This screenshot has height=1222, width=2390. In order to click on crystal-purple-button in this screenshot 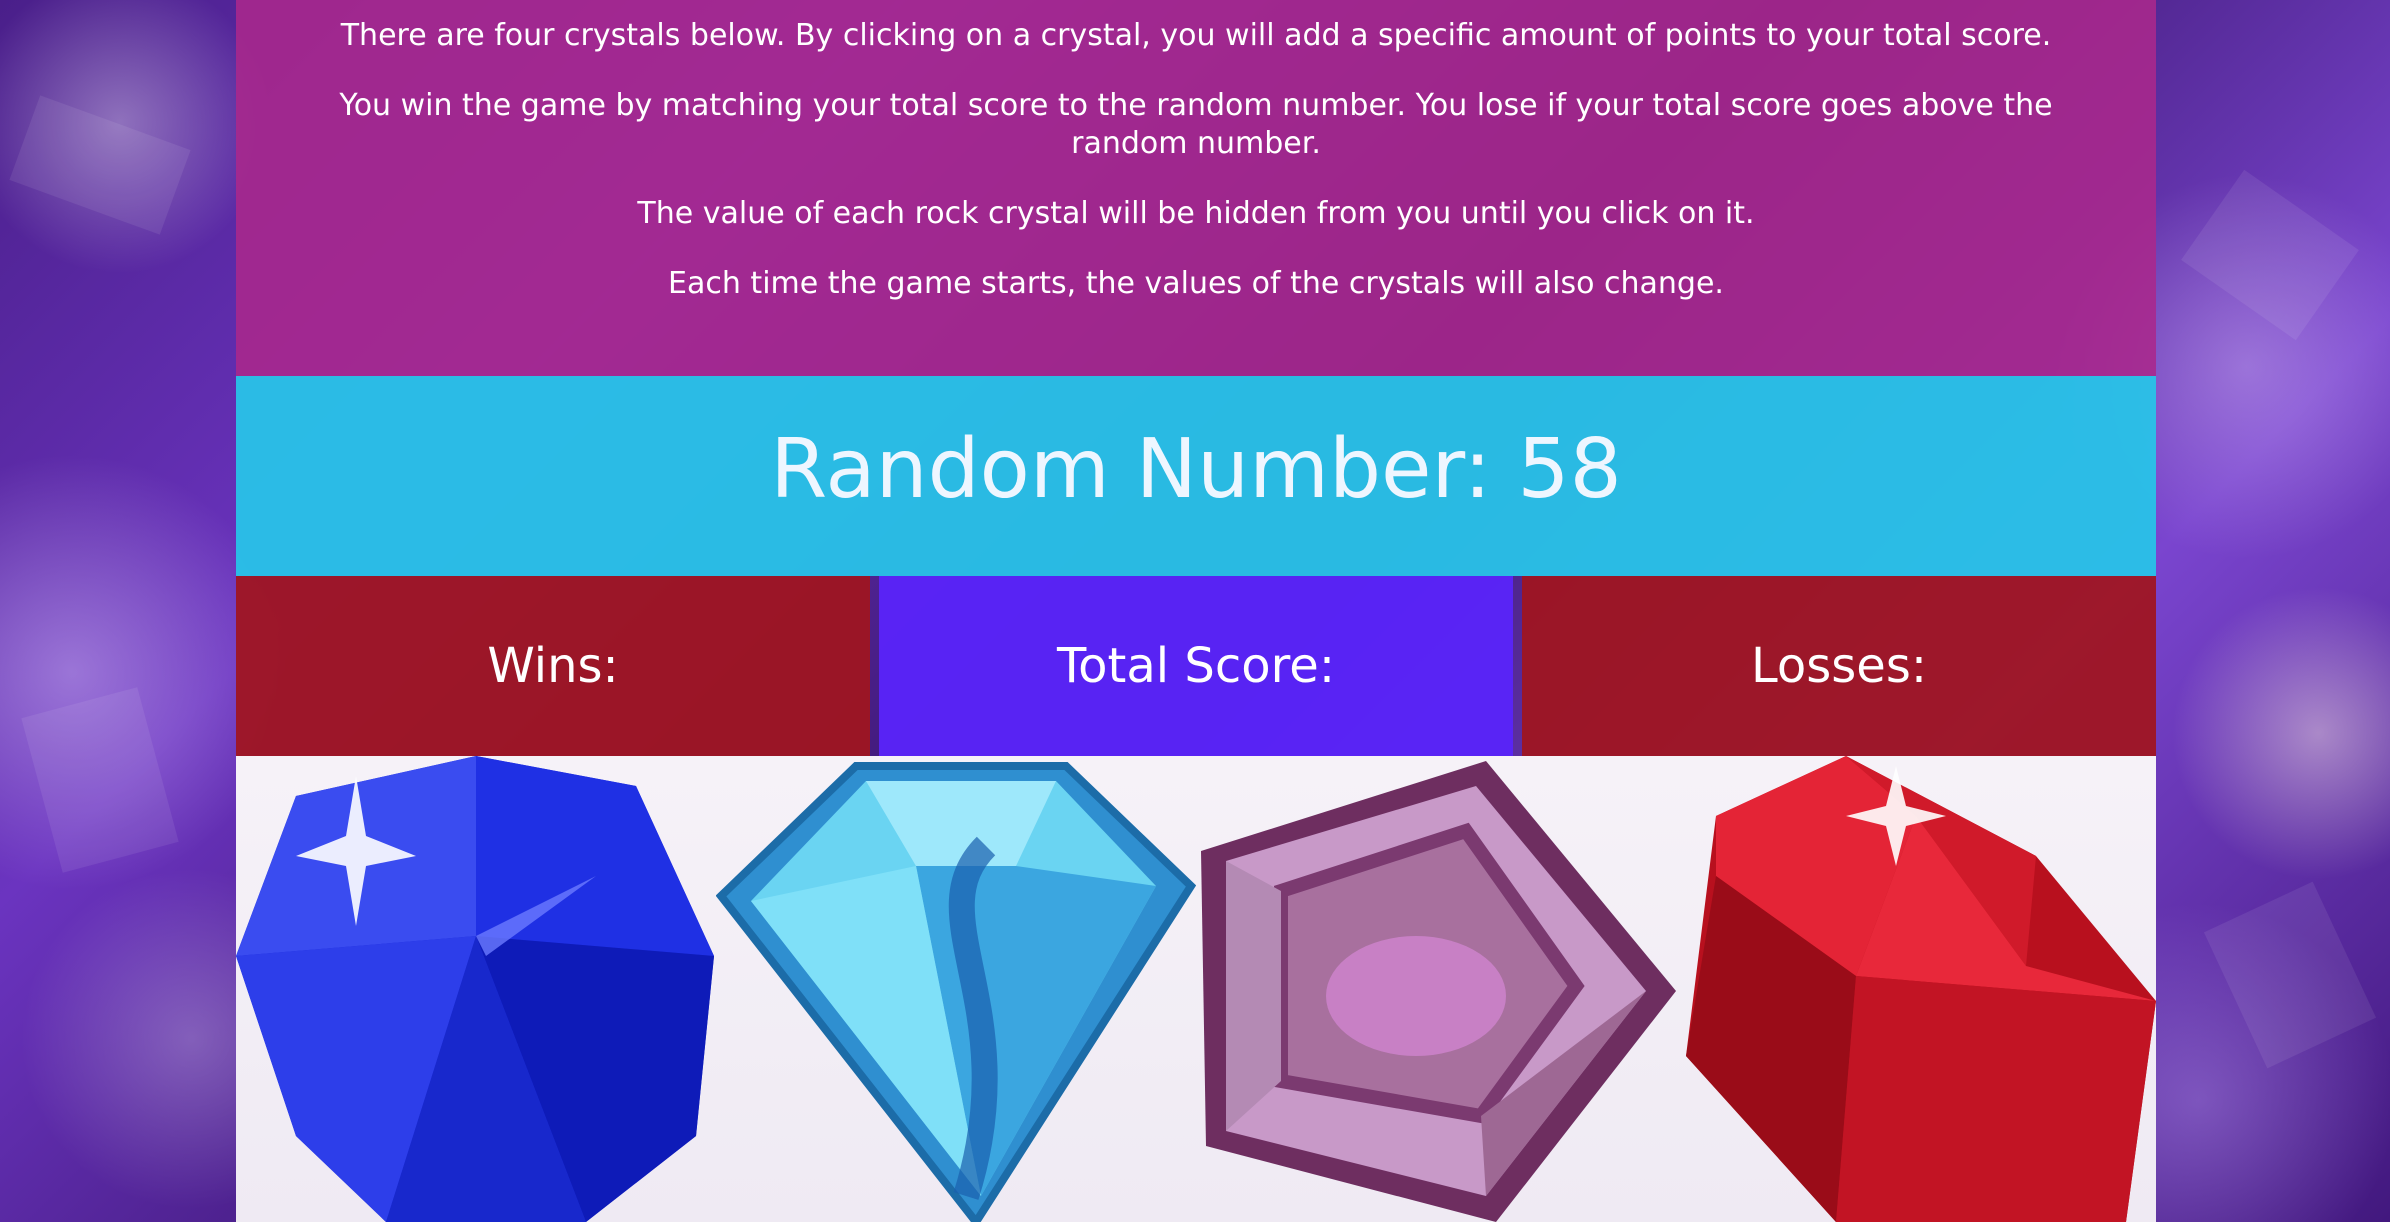, I will do `click(1436, 989)`.